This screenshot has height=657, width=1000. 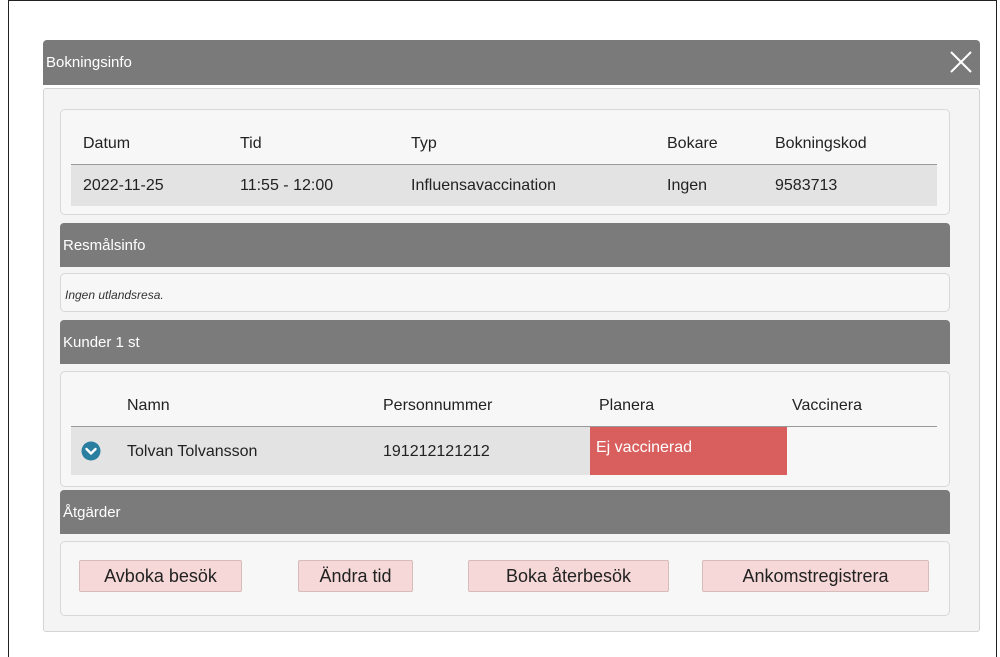 I want to click on destination-panel: Ingen utlandsresa., so click(x=505, y=292).